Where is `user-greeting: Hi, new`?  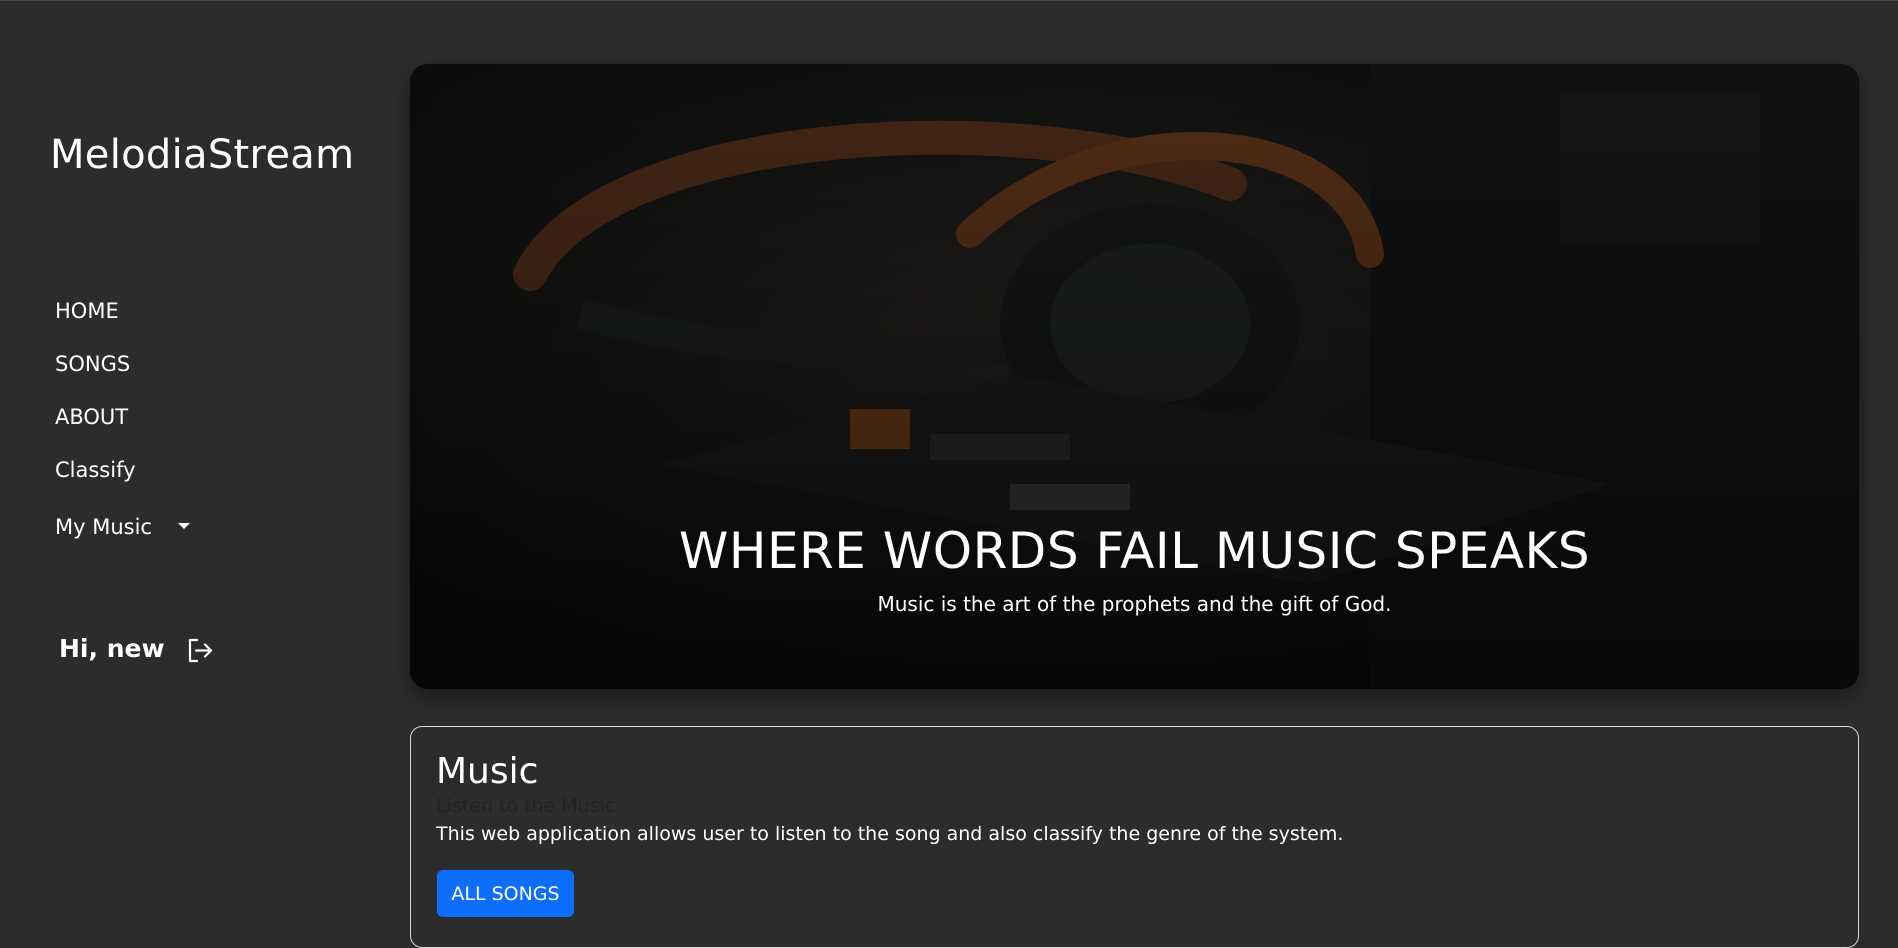 user-greeting: Hi, new is located at coordinates (112, 648).